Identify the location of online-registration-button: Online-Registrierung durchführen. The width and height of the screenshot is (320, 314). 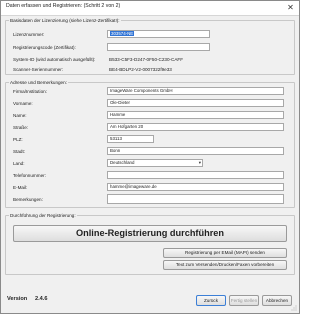
(150, 233).